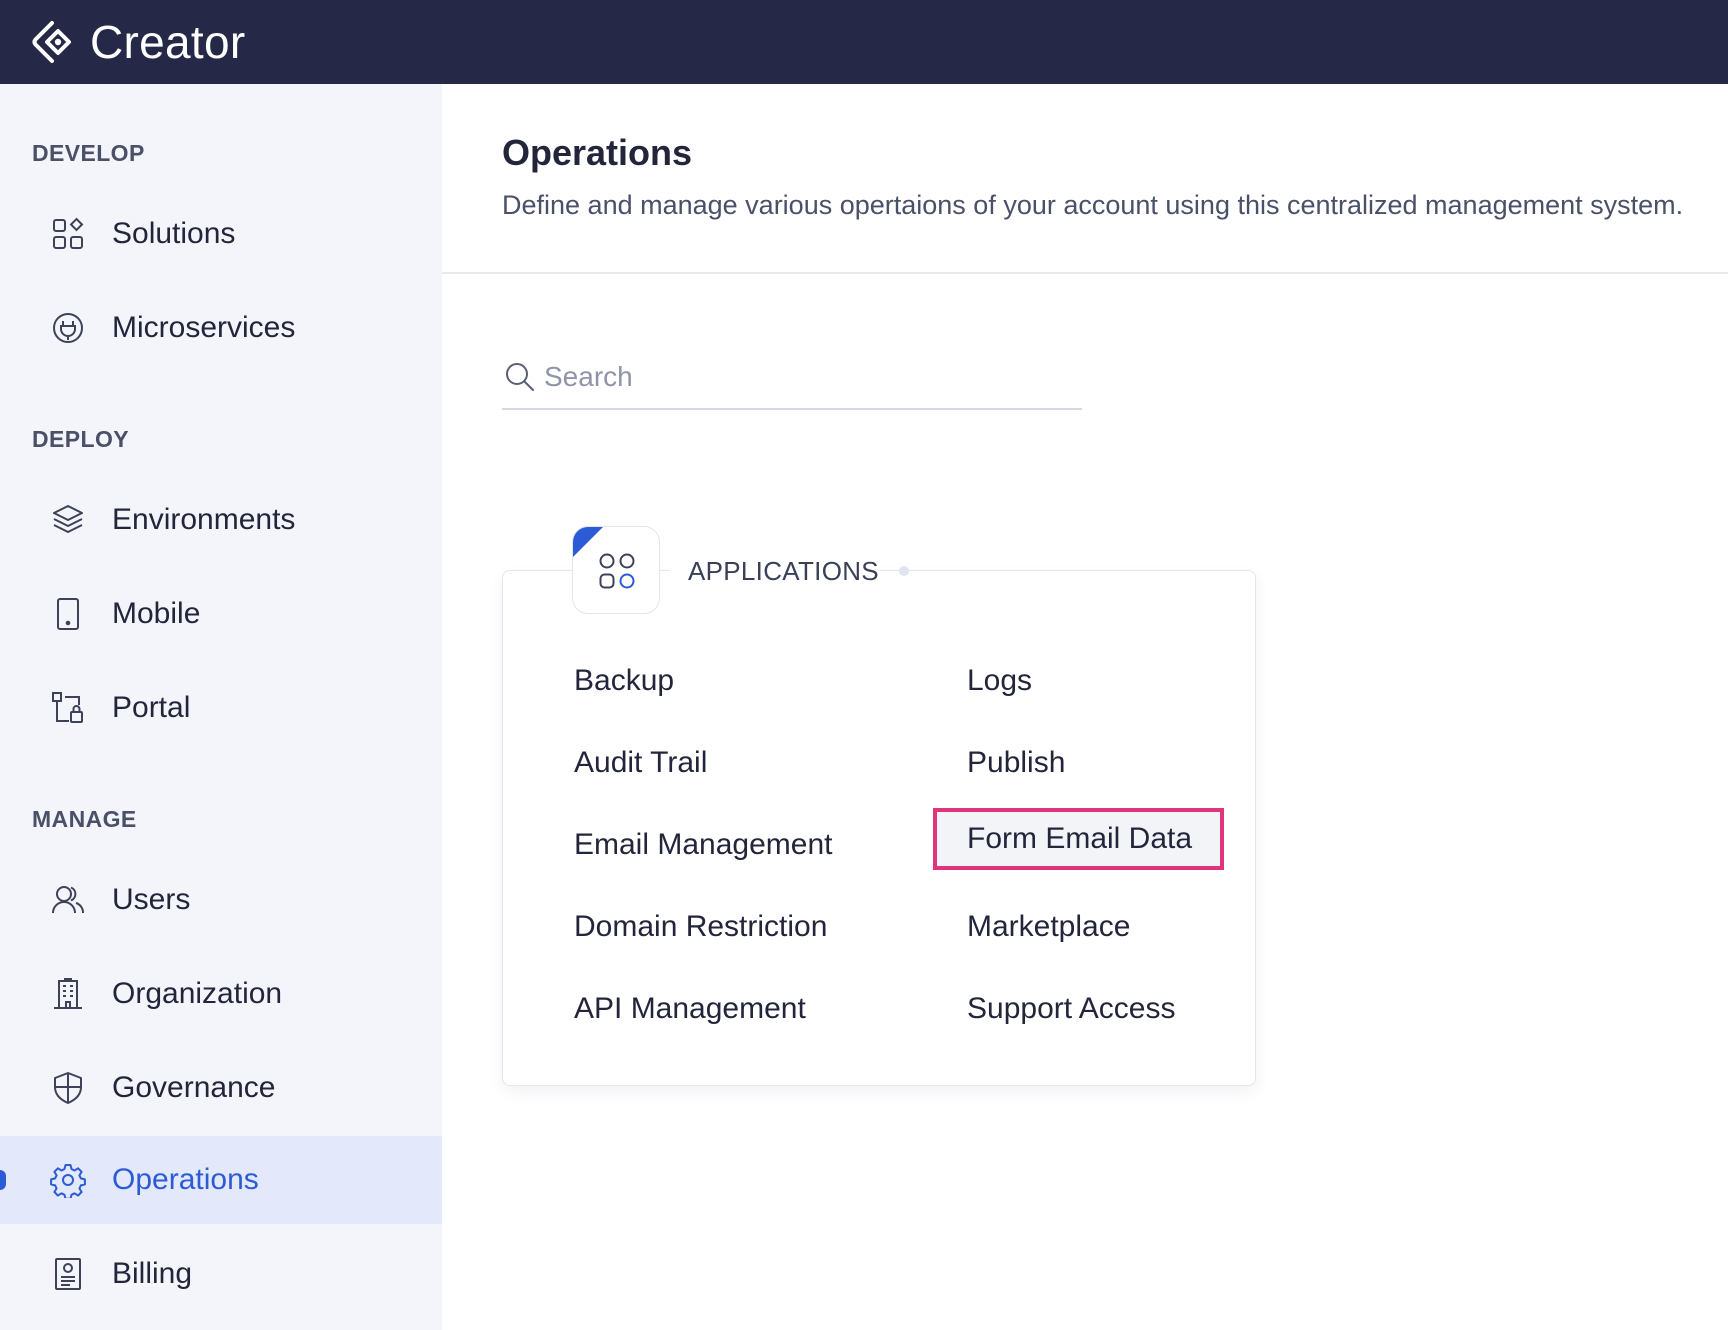 Image resolution: width=1728 pixels, height=1330 pixels. What do you see at coordinates (68, 1088) in the screenshot?
I see `shield-icon` at bounding box center [68, 1088].